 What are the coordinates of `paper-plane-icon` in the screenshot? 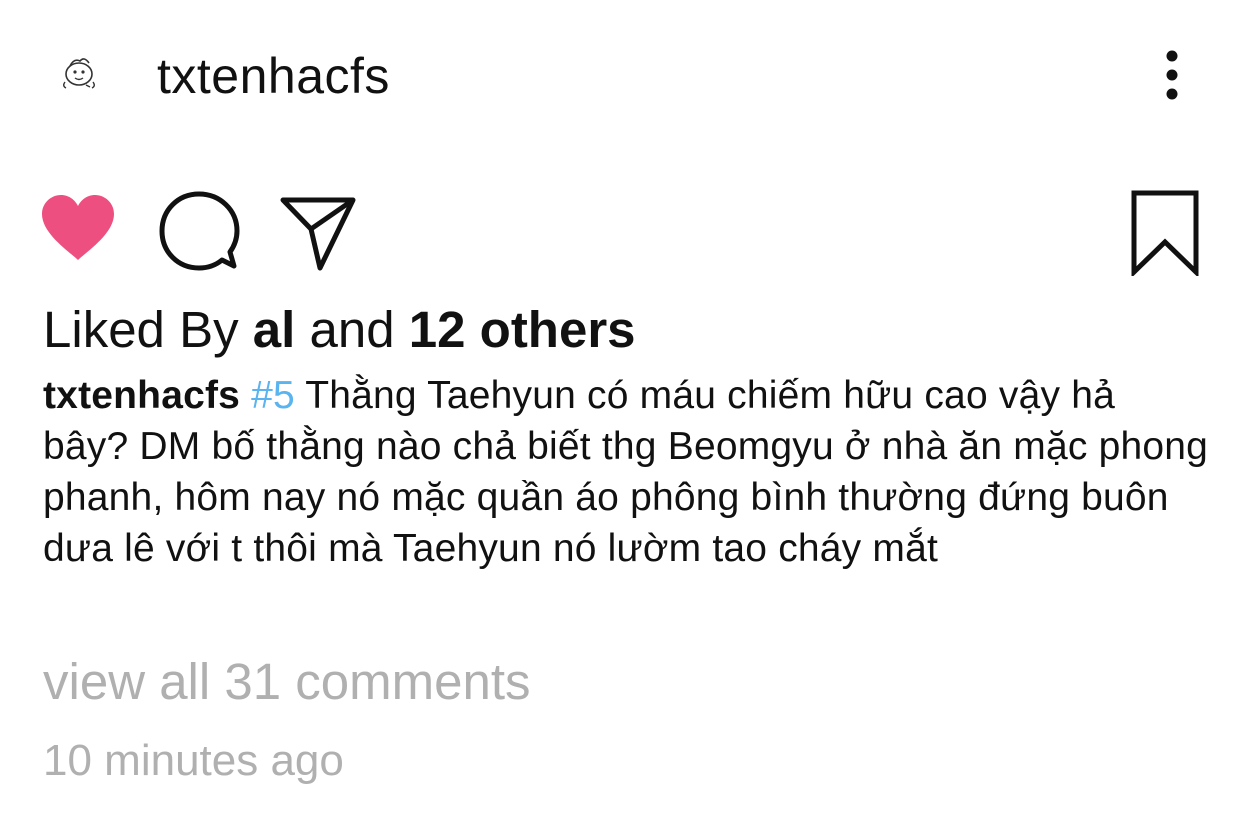 It's located at (318, 234).